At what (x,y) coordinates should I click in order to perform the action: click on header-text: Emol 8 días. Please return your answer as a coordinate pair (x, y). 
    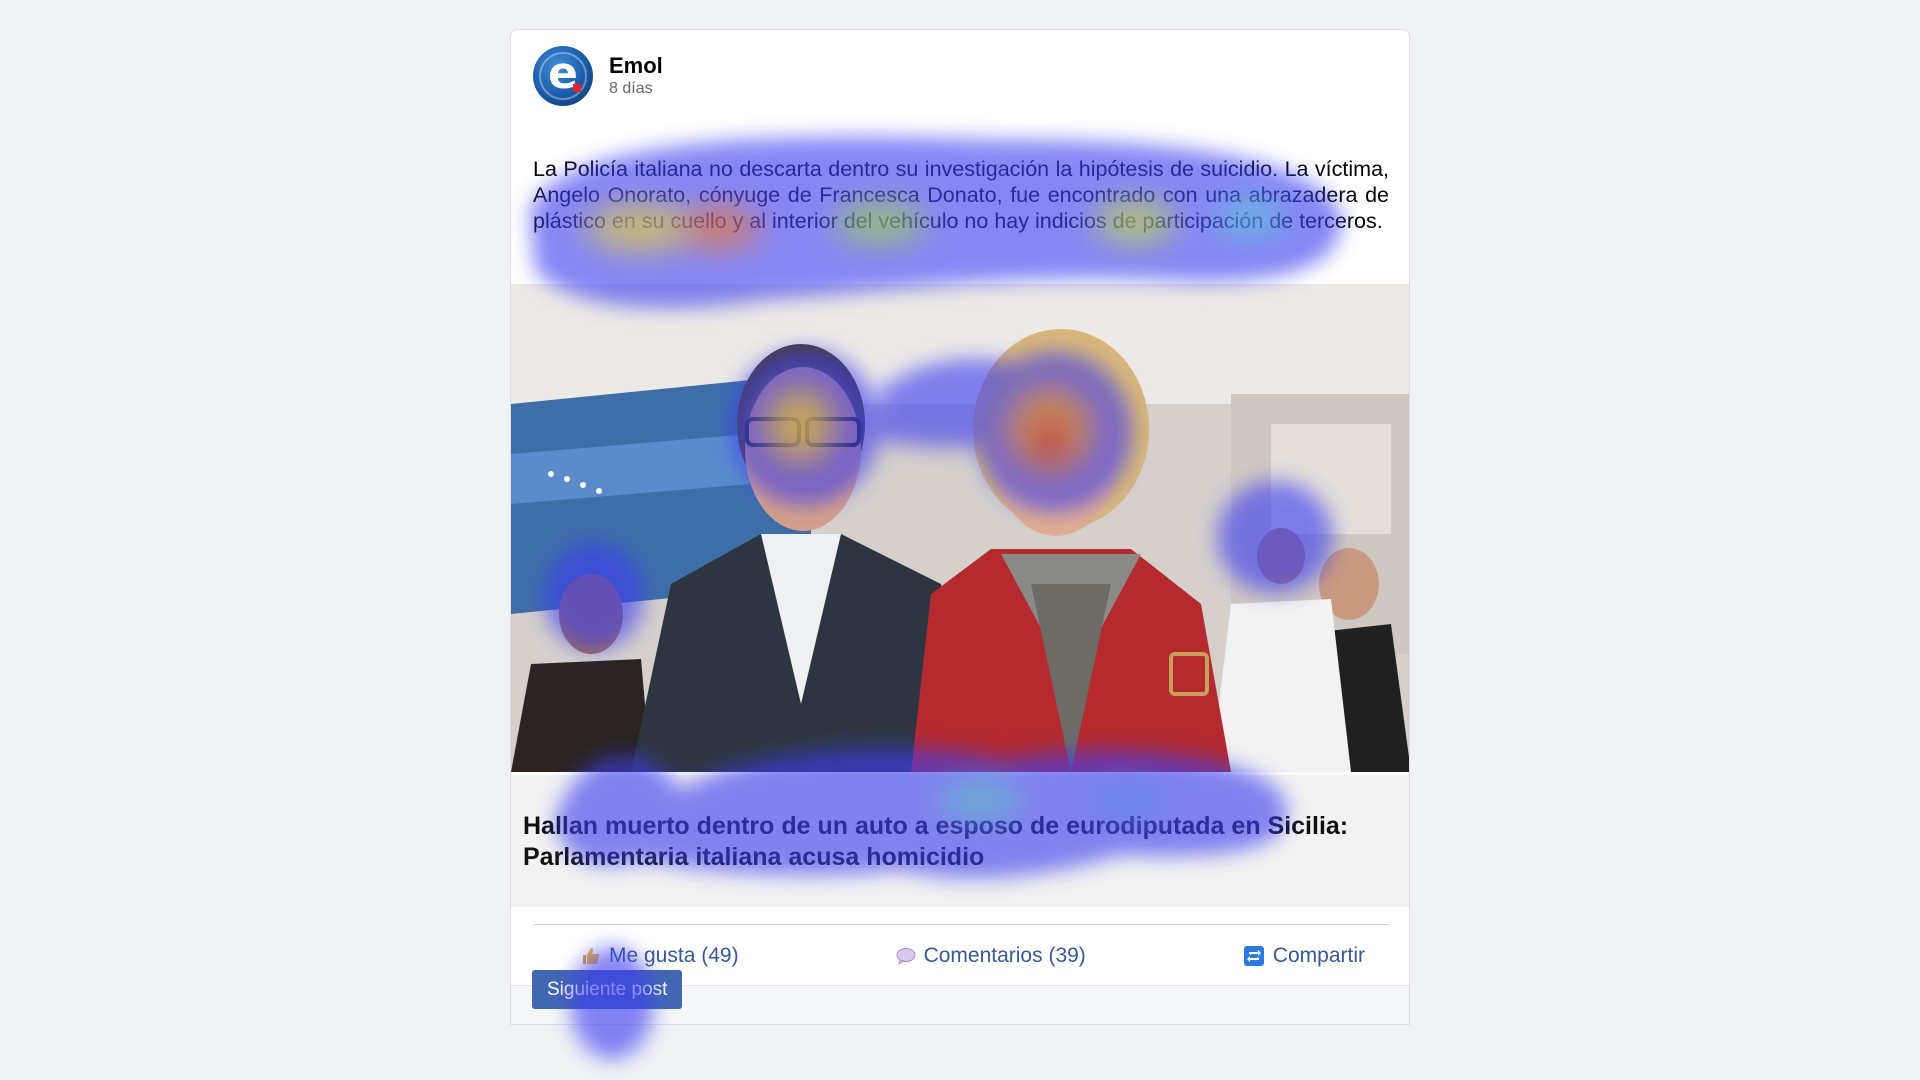
    Looking at the image, I should click on (636, 76).